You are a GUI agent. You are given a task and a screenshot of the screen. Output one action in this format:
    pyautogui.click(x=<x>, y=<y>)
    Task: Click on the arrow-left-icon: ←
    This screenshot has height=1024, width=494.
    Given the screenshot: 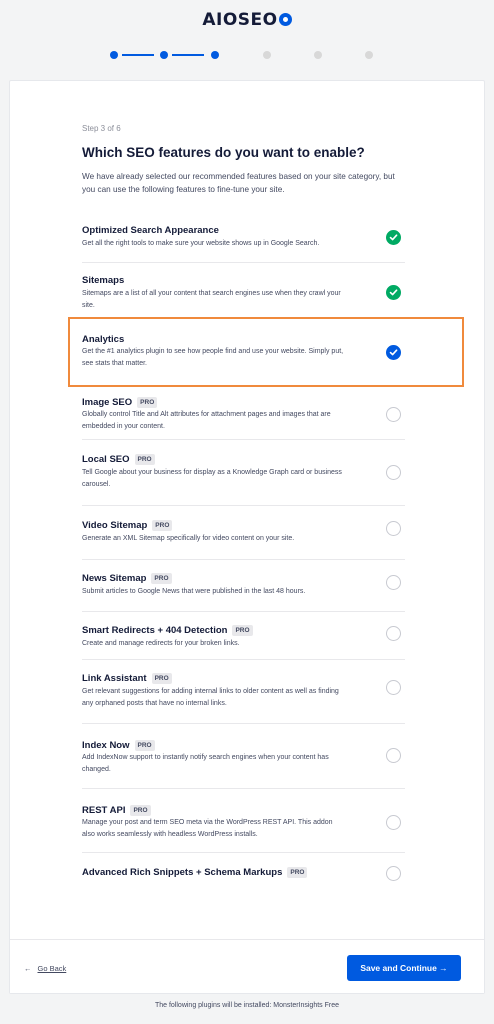 What is the action you would take?
    pyautogui.click(x=28, y=968)
    